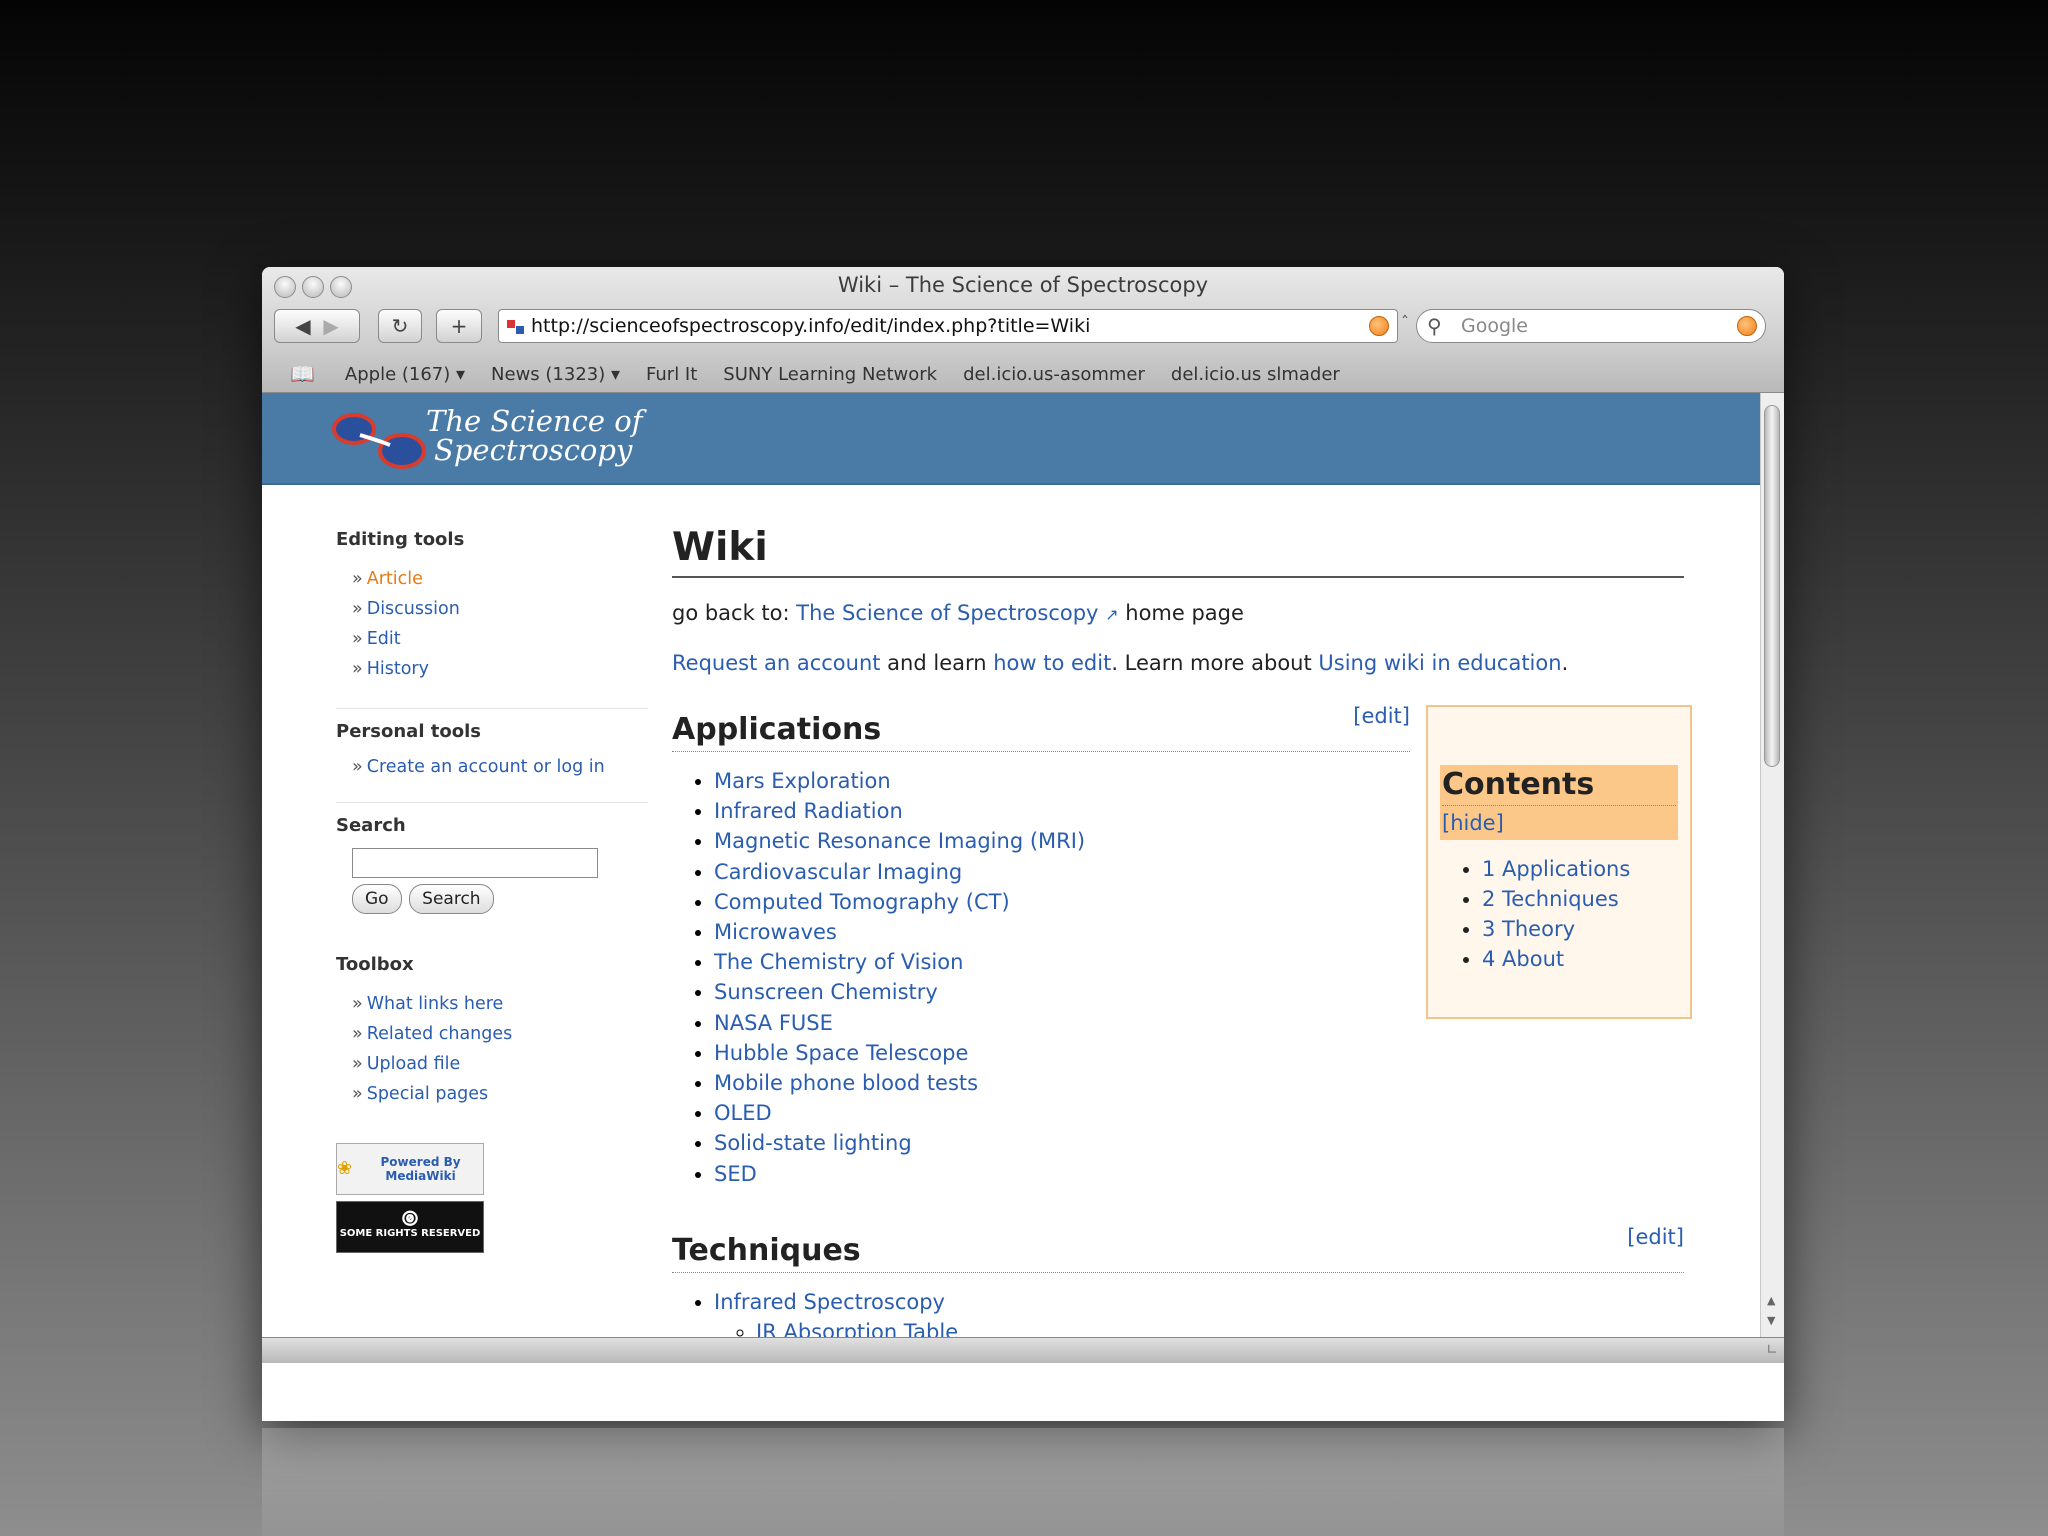  What do you see at coordinates (1771, 1320) in the screenshot?
I see `scroll-down-arrow-icon: ▼` at bounding box center [1771, 1320].